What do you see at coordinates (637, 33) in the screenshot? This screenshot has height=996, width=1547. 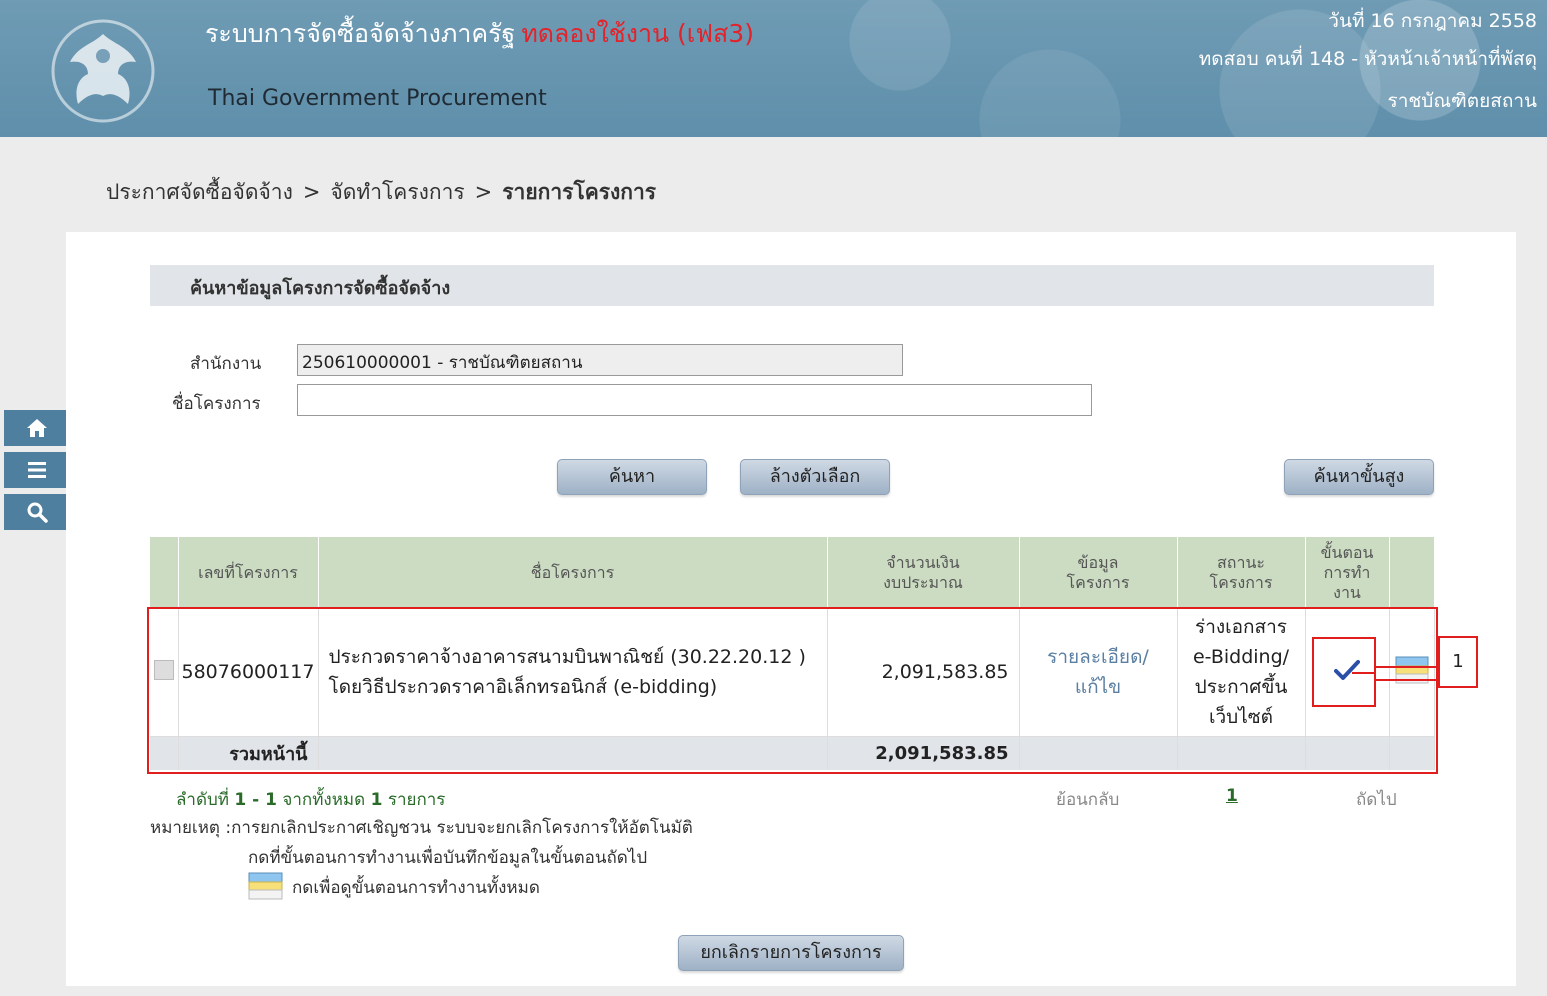 I see `title-trial: ทดลองใช้งาน (เฟส3)` at bounding box center [637, 33].